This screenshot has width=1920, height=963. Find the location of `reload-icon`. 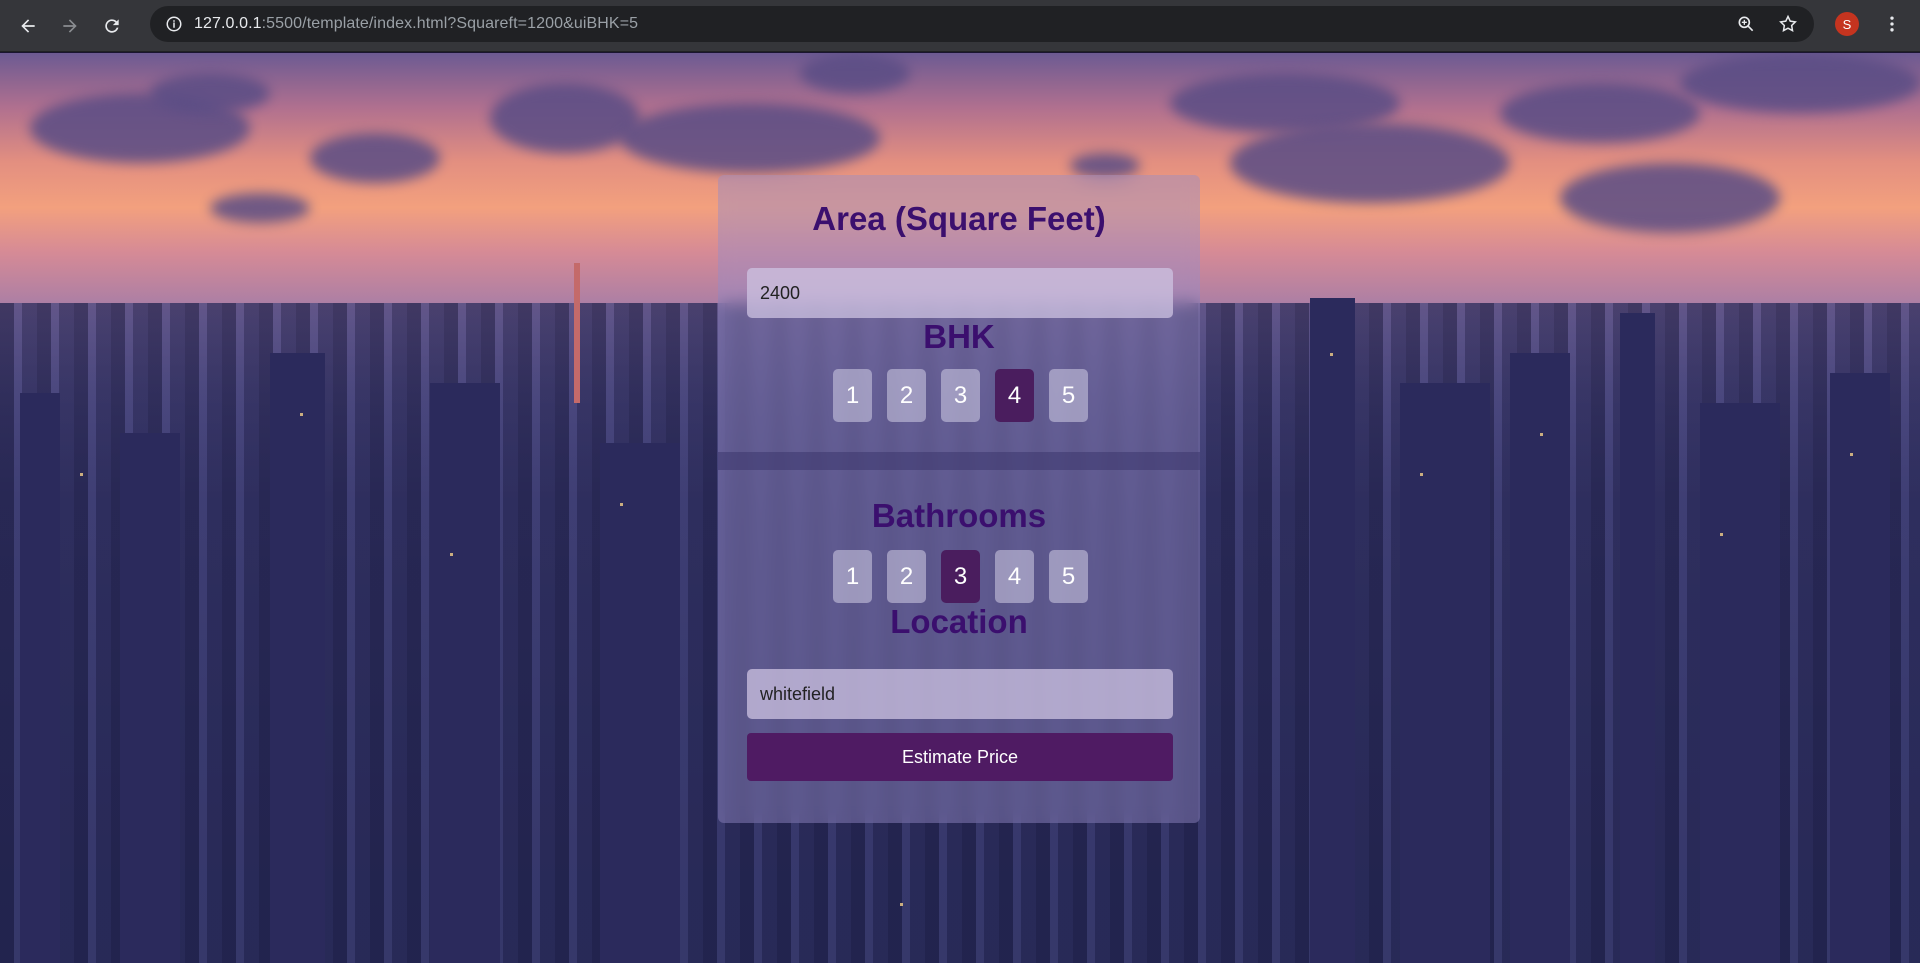

reload-icon is located at coordinates (112, 25).